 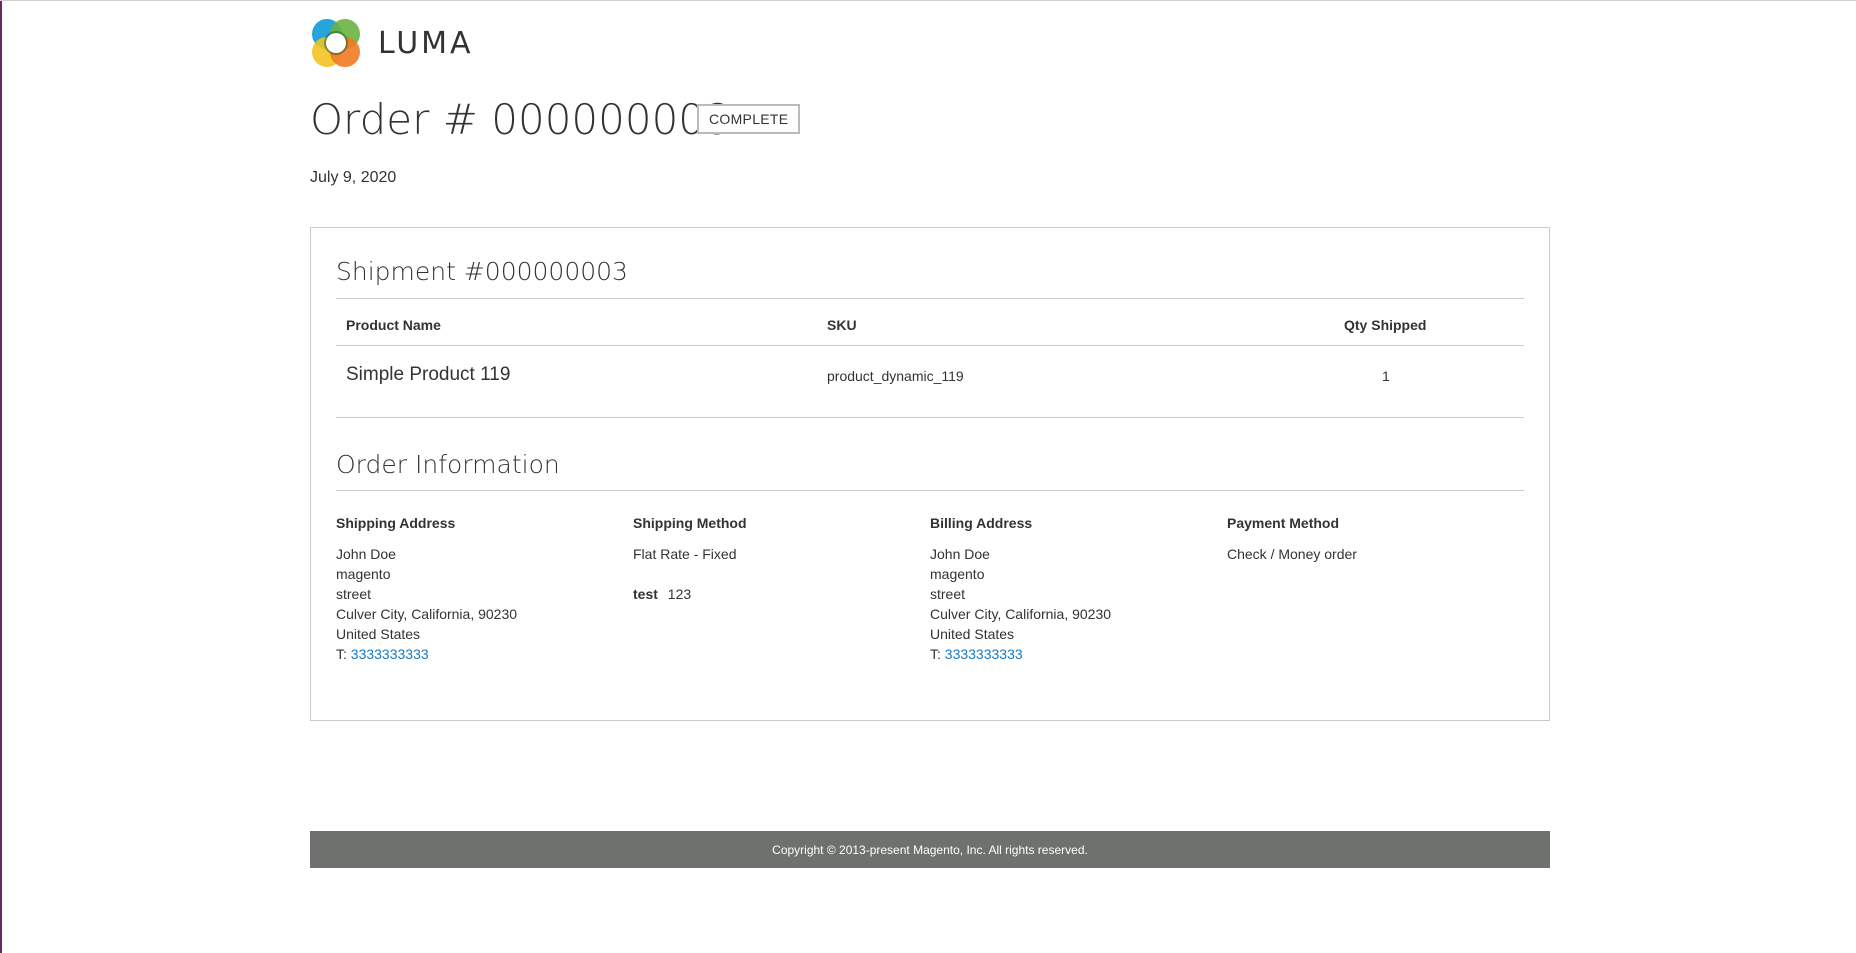 I want to click on column-header-qty-shipped: Qty Shipped, so click(x=1385, y=325).